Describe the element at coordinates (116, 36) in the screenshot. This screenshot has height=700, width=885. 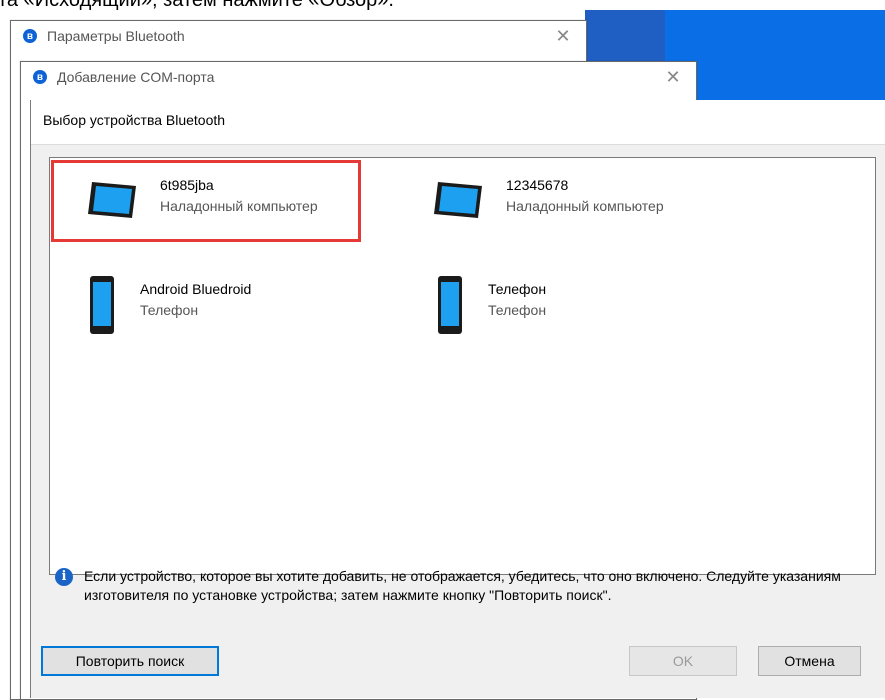
I see `window-title: Параметры Bluetooth` at that location.